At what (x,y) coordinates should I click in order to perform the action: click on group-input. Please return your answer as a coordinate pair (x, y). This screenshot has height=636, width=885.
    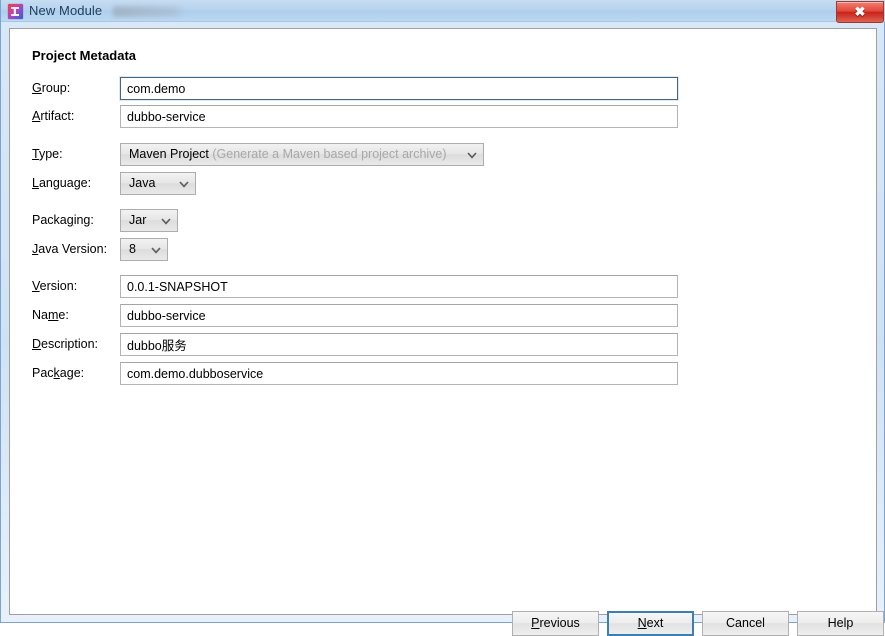
    Looking at the image, I should click on (399, 88).